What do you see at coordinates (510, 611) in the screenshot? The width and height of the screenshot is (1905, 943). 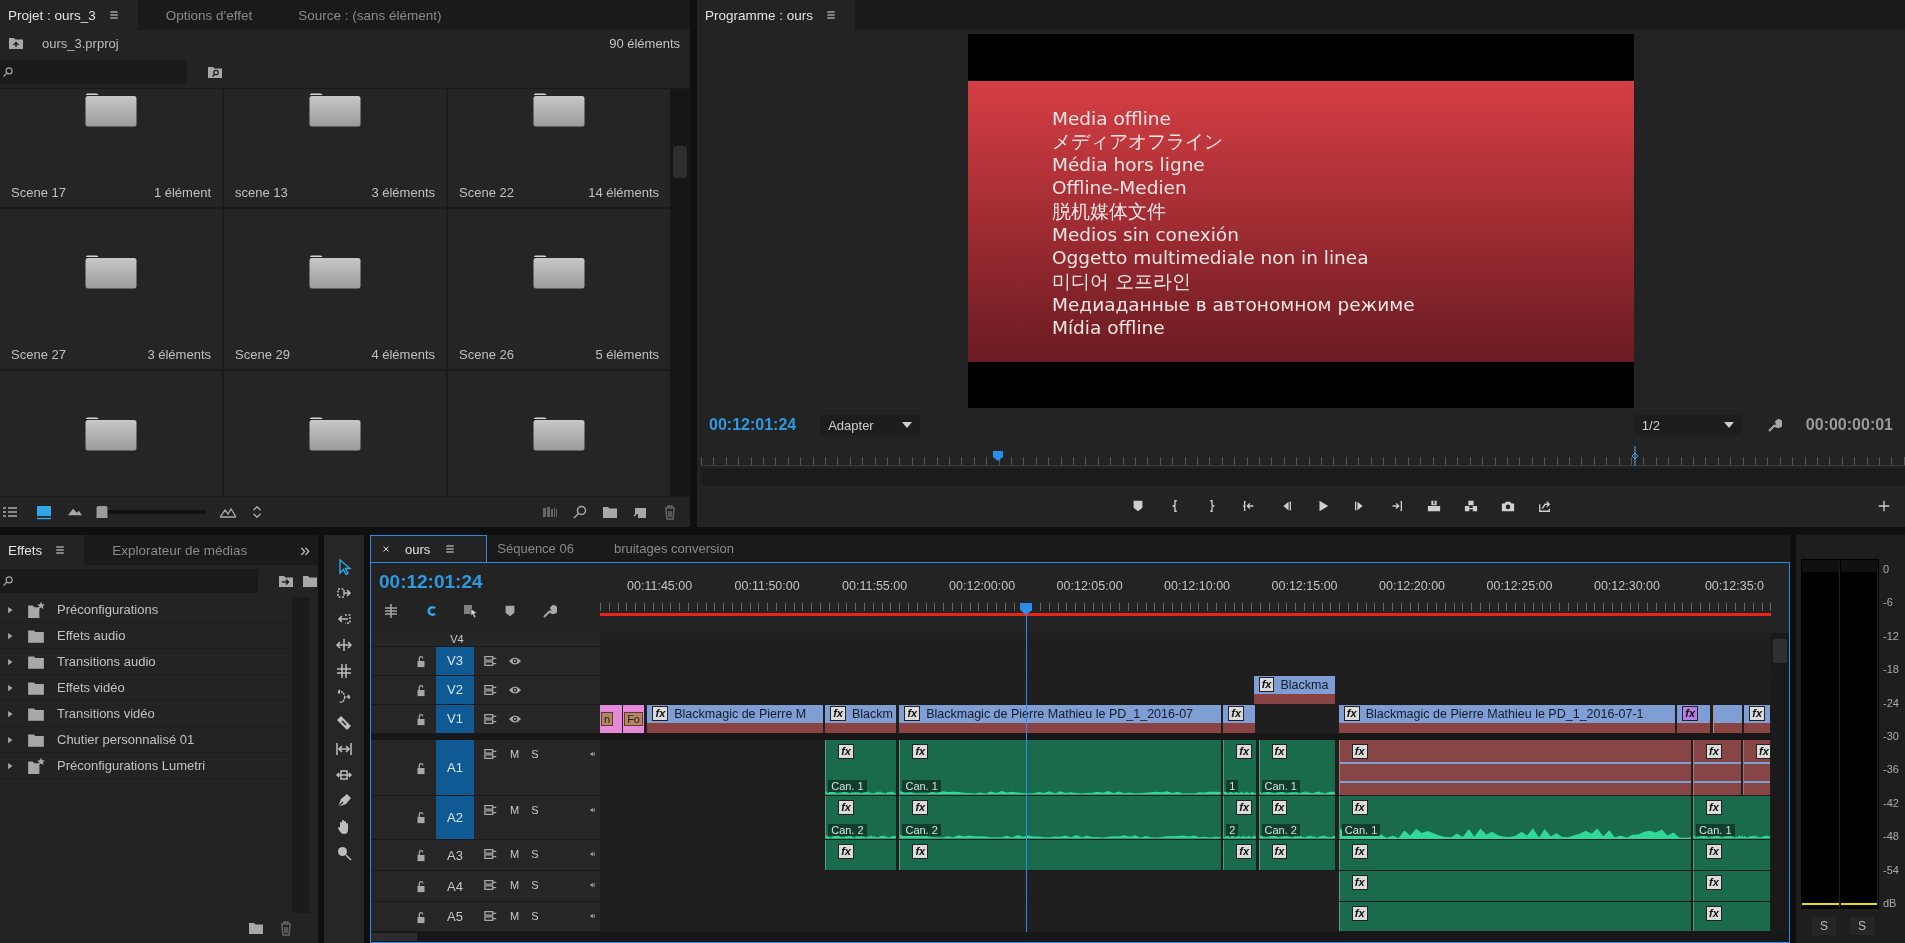 I see `marker-icon` at bounding box center [510, 611].